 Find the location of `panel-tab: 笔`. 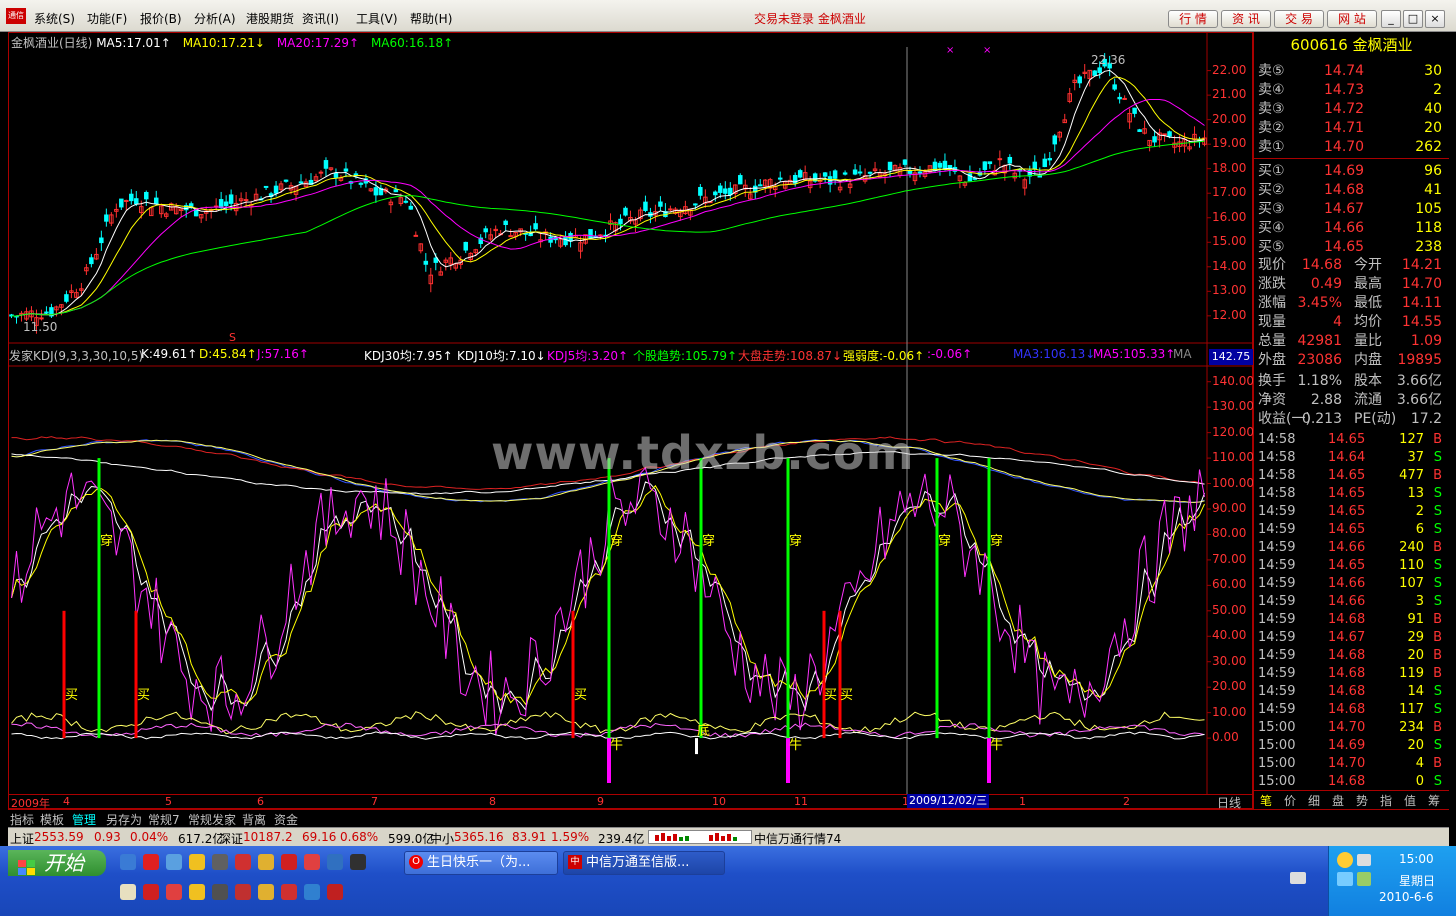

panel-tab: 笔 is located at coordinates (1266, 800).